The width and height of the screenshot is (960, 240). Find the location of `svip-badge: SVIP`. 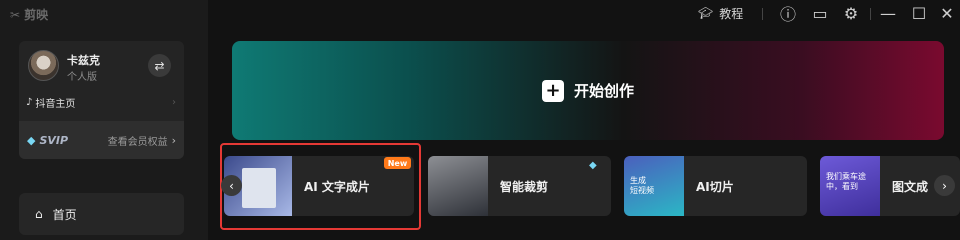

svip-badge: SVIP is located at coordinates (54, 140).